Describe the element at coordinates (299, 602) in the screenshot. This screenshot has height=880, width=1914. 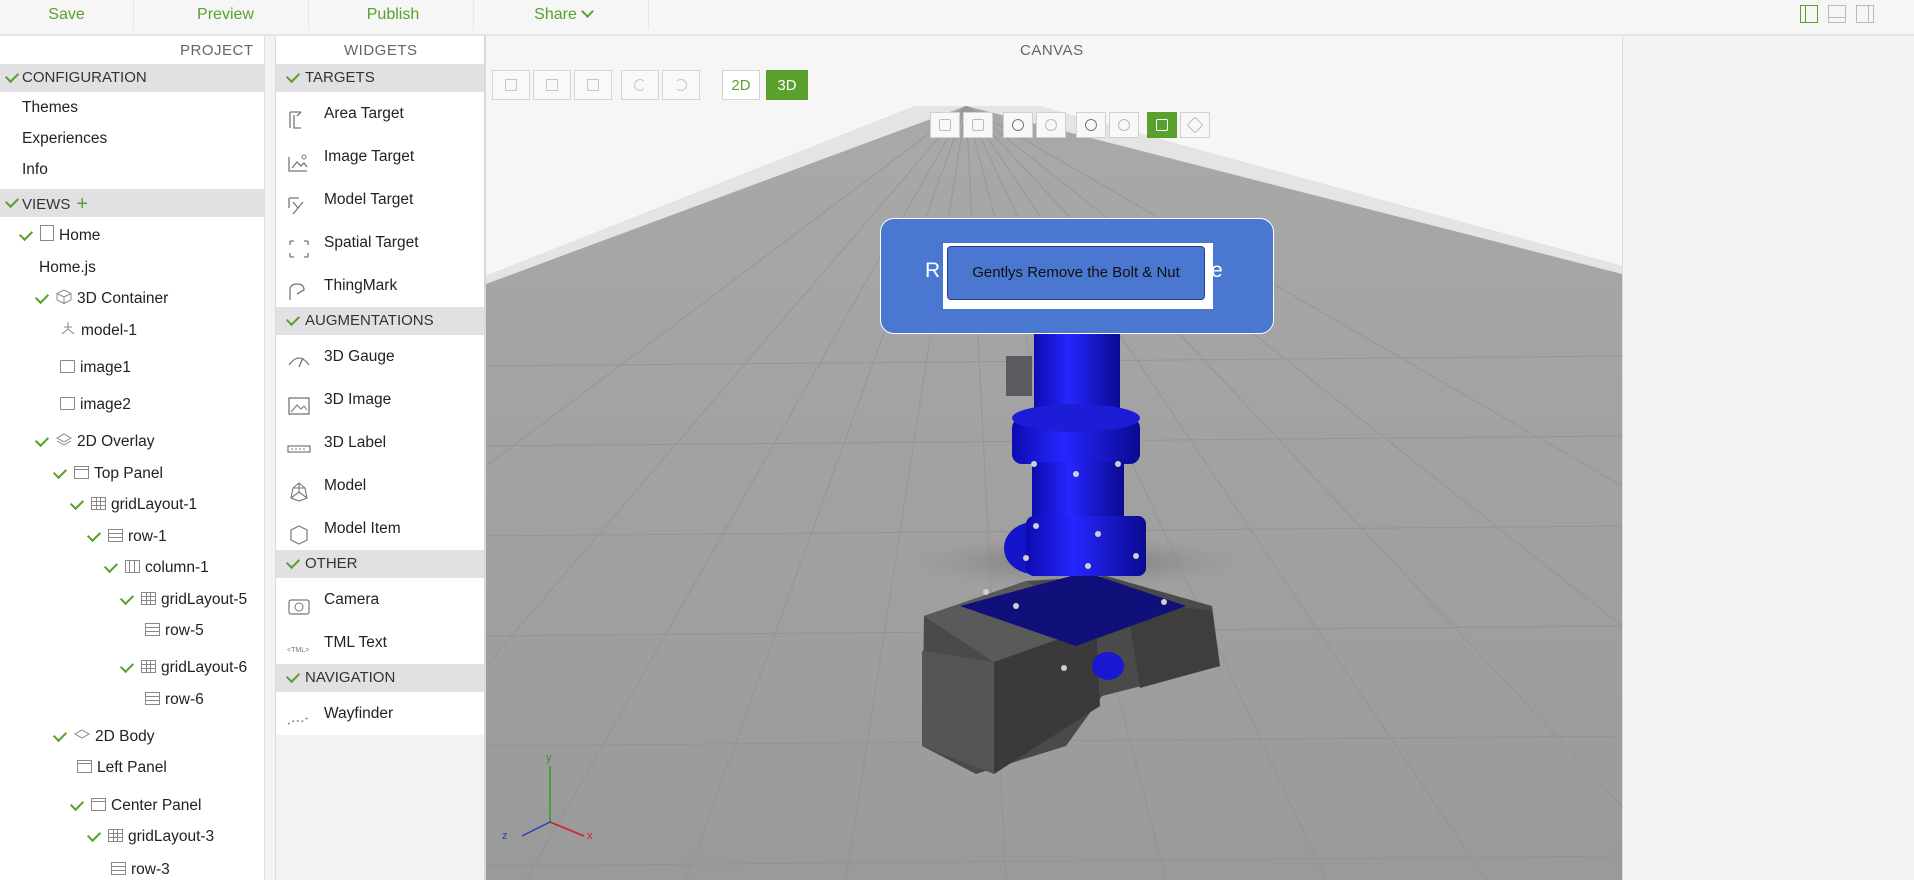
I see `camera-icon` at that location.